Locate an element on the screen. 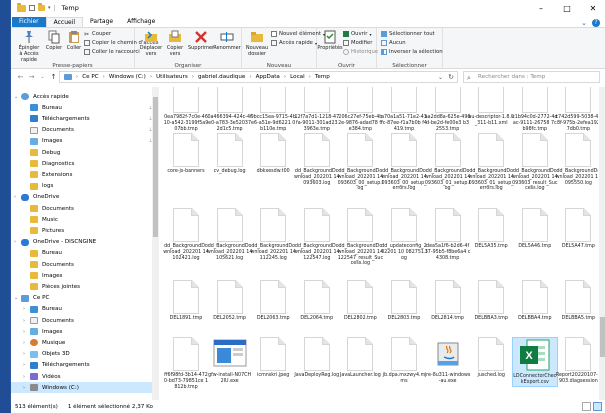  nav-item: Bureau is located at coordinates (84, 253).